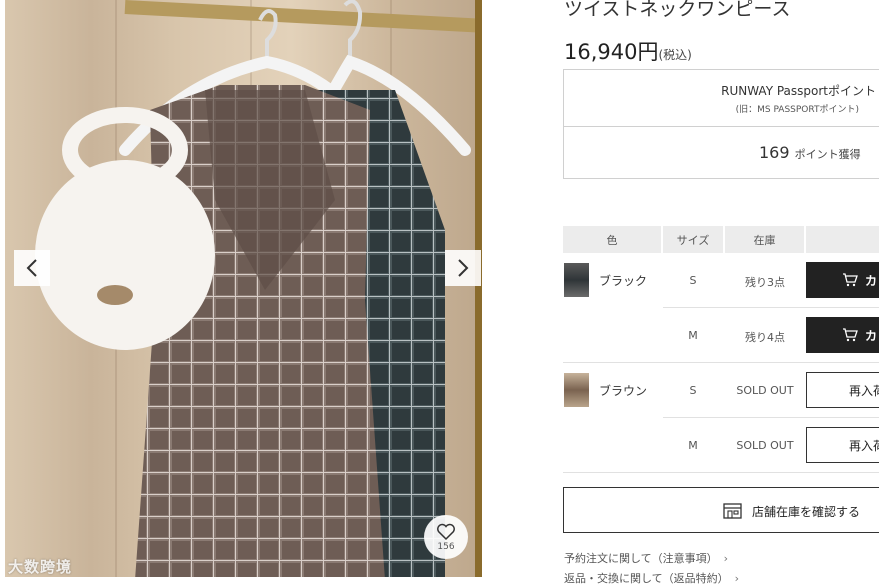  What do you see at coordinates (675, 55) in the screenshot?
I see `tax-note: (税込)` at bounding box center [675, 55].